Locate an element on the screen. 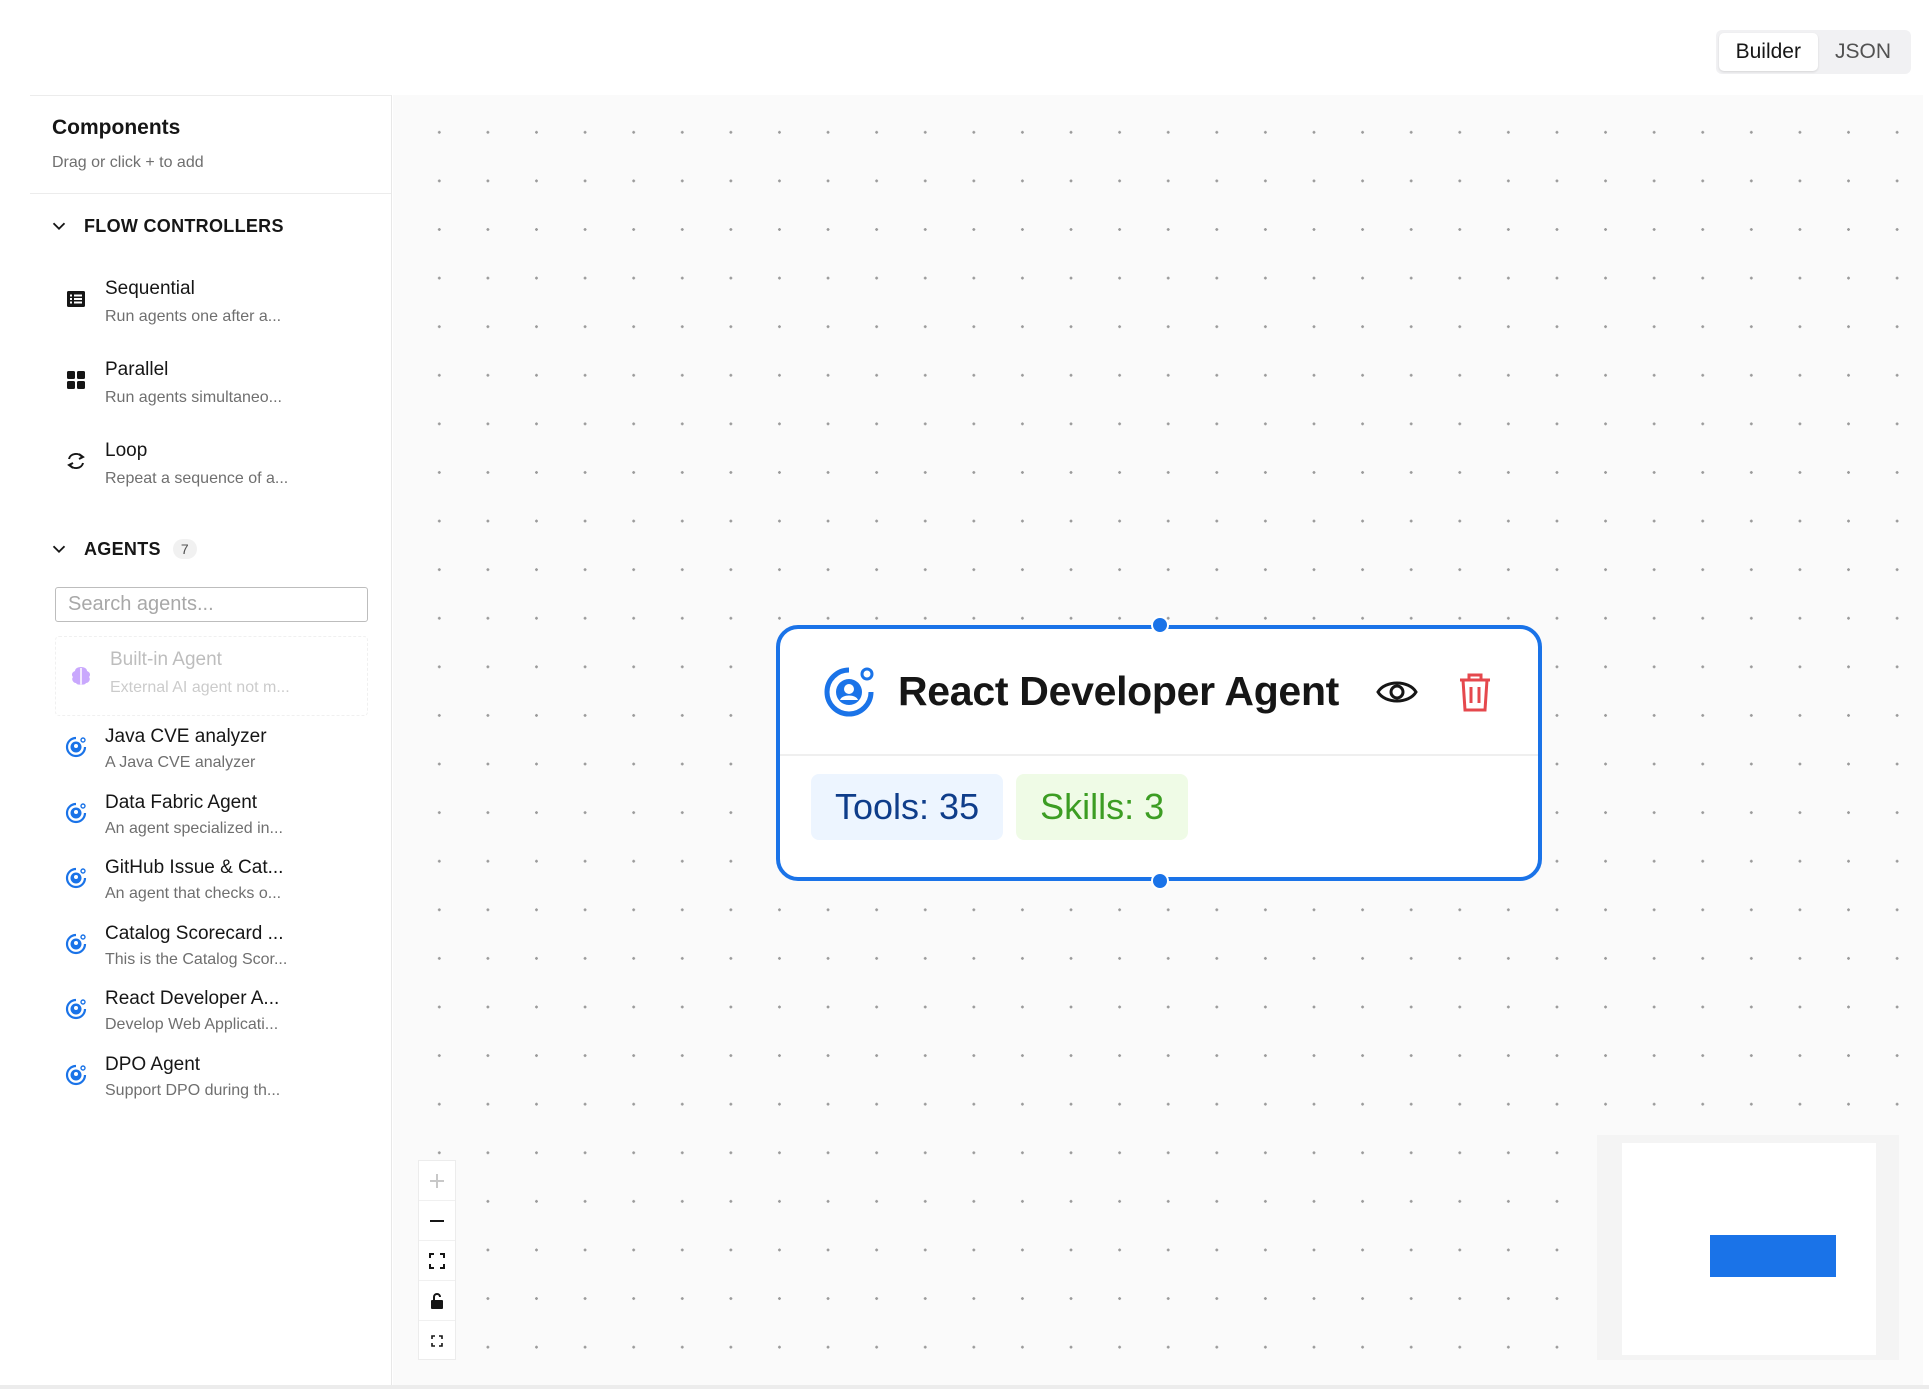  lock-icon is located at coordinates (437, 1300).